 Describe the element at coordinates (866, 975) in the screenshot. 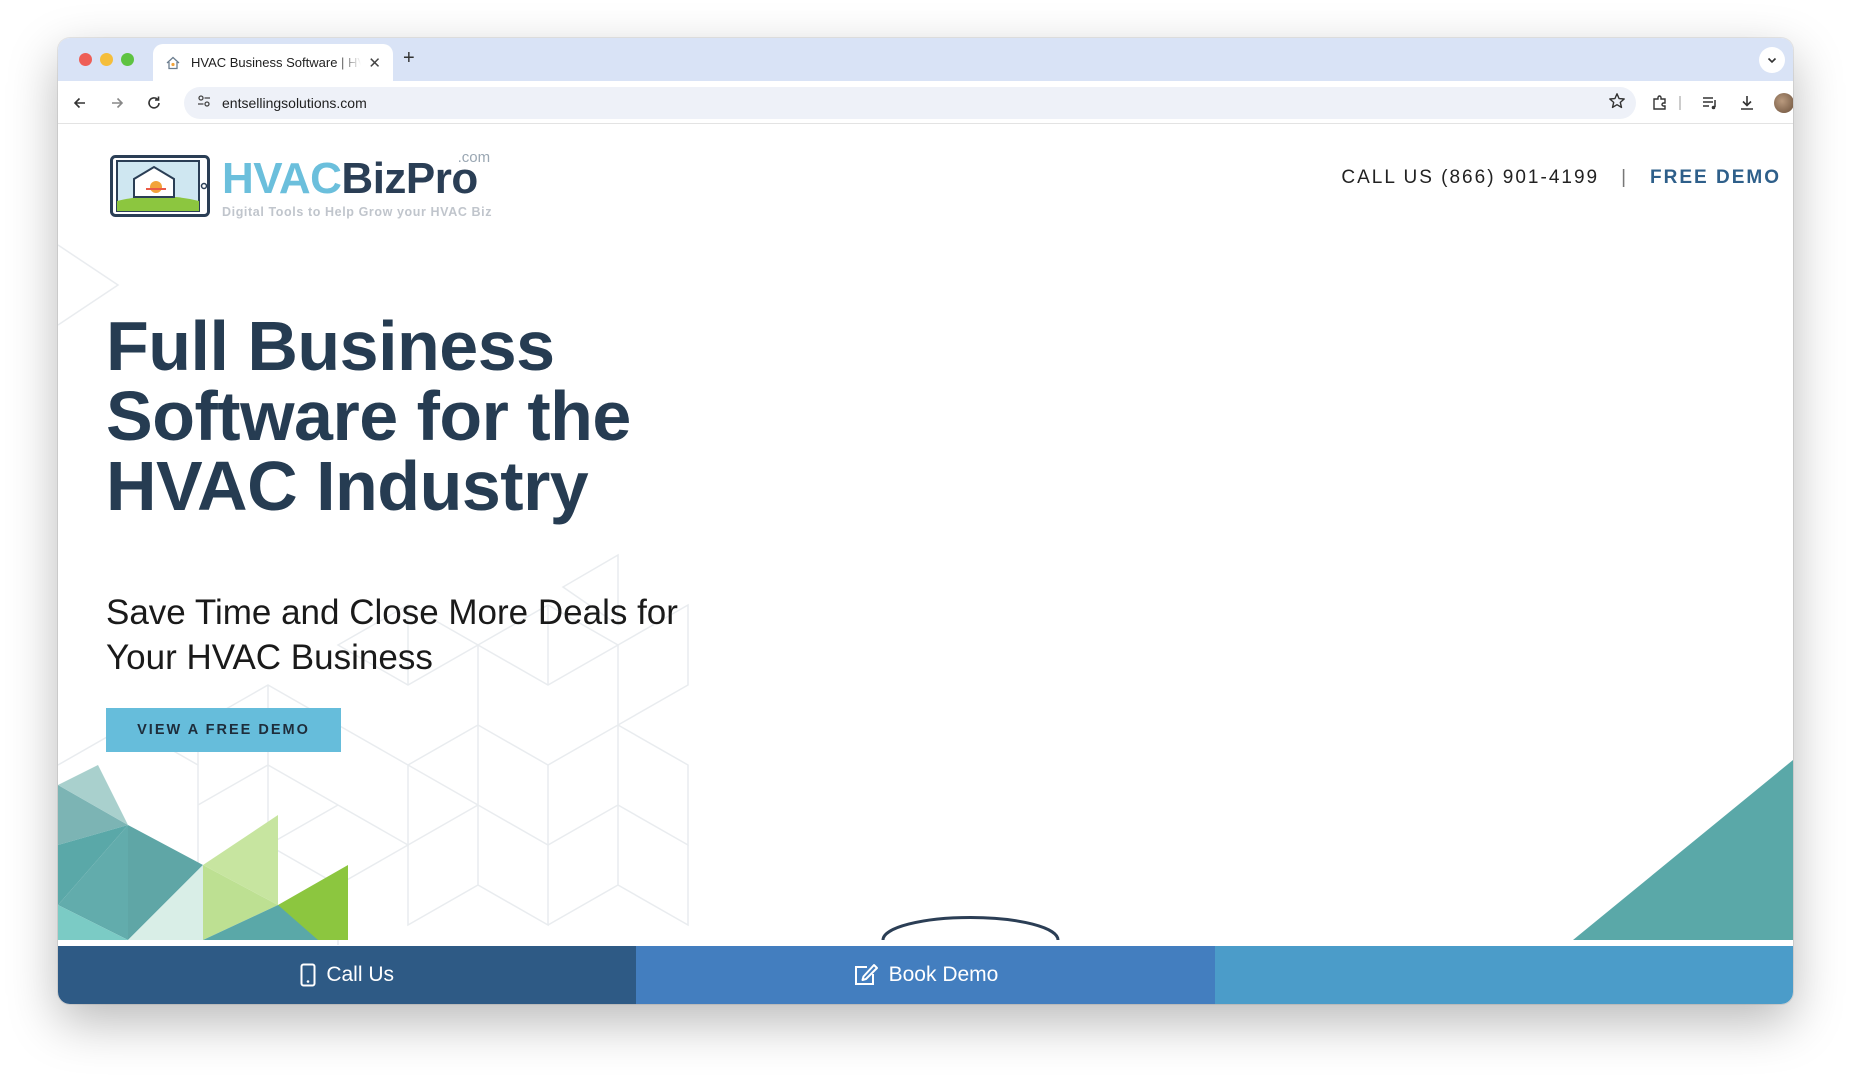

I see `edit-icon` at that location.